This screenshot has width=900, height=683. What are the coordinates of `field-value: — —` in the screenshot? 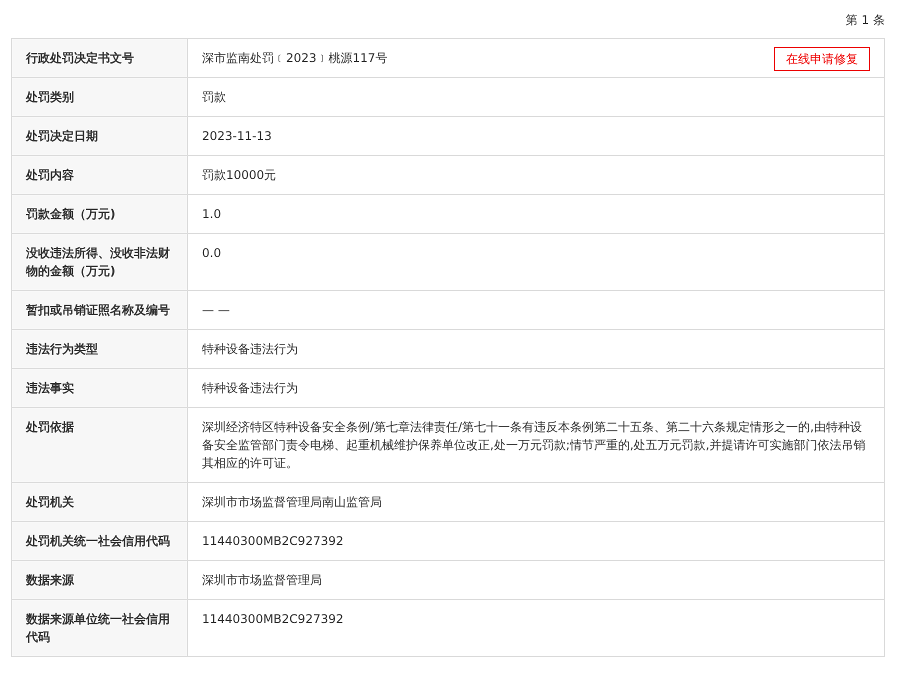 It's located at (536, 310).